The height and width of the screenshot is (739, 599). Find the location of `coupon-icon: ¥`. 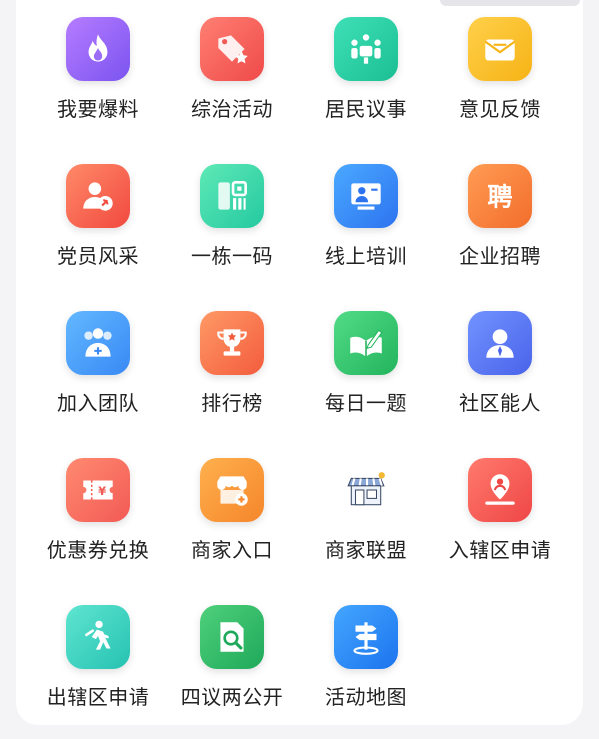

coupon-icon: ¥ is located at coordinates (98, 490).